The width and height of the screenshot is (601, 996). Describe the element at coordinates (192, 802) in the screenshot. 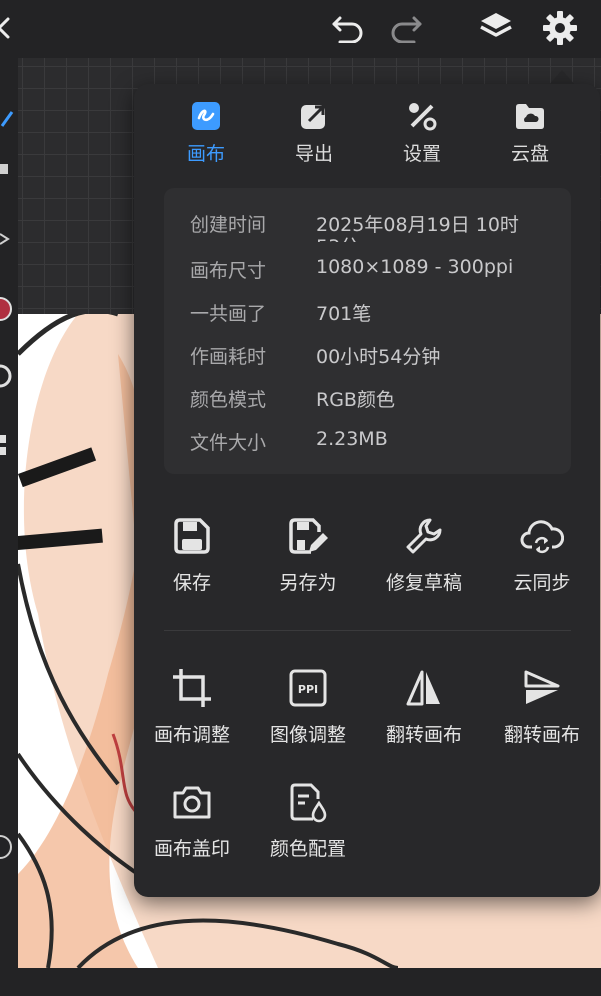

I see `camera-icon` at that location.